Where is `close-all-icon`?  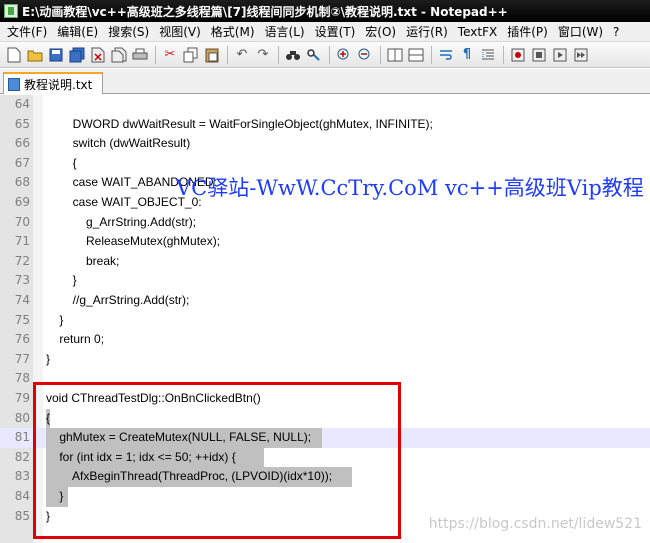
close-all-icon is located at coordinates (119, 55).